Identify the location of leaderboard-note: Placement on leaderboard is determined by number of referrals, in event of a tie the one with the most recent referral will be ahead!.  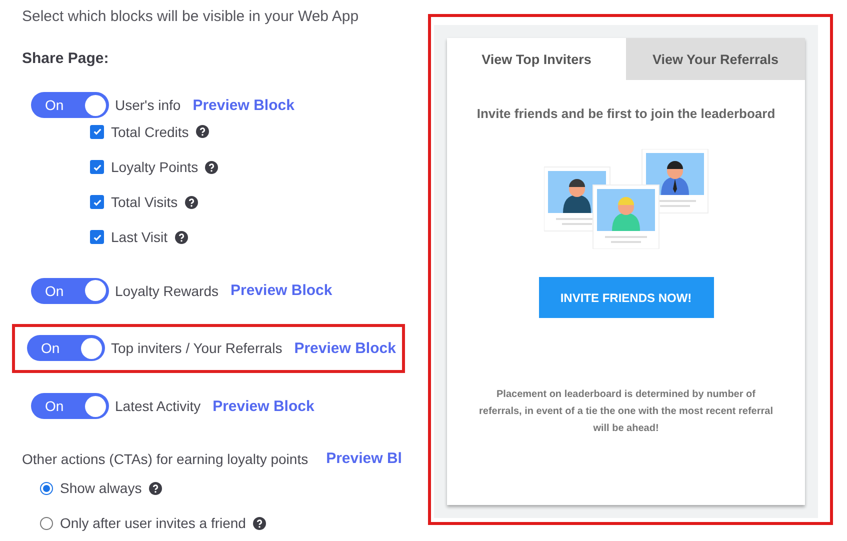
(626, 412).